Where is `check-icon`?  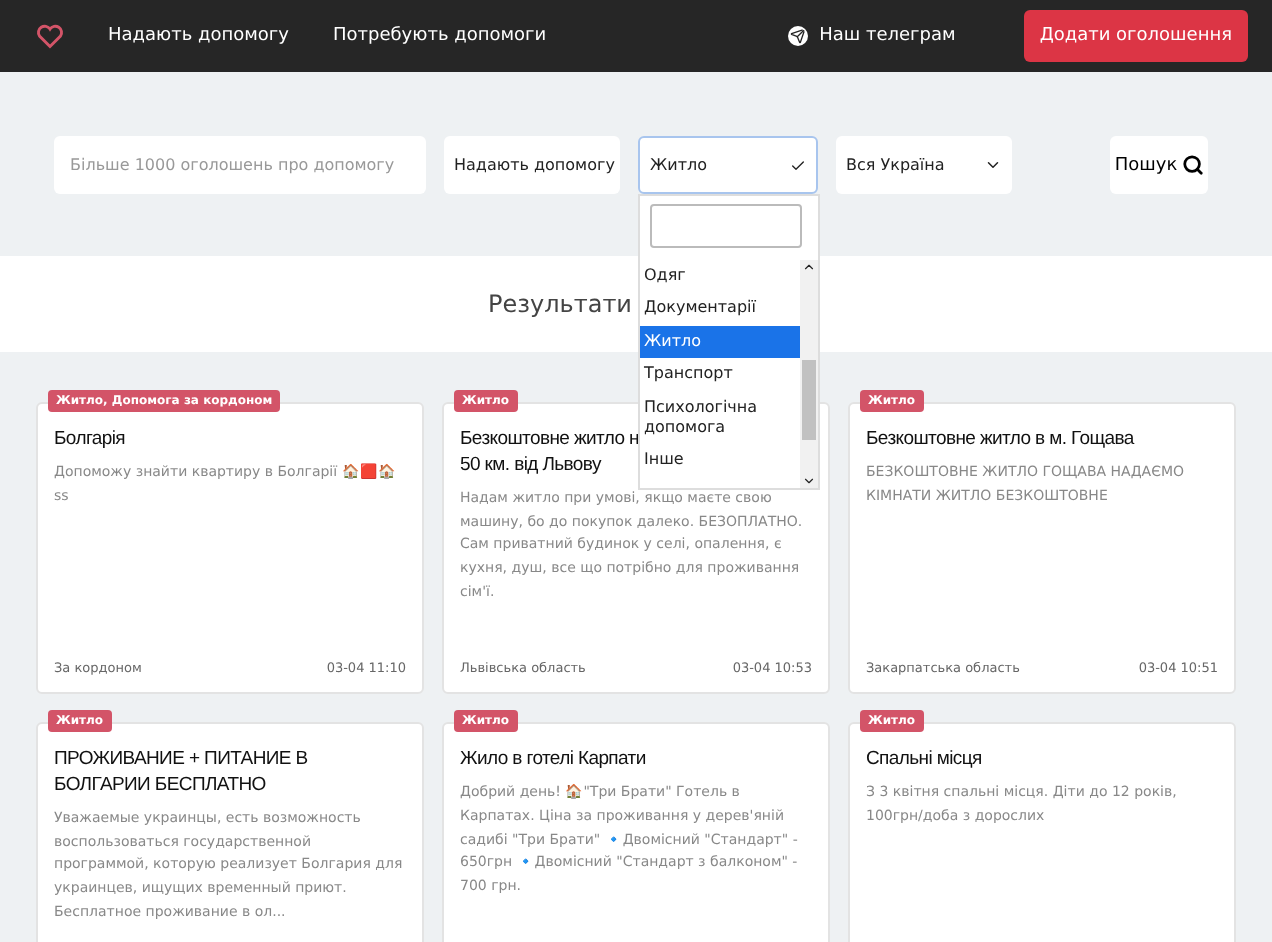 check-icon is located at coordinates (798, 165).